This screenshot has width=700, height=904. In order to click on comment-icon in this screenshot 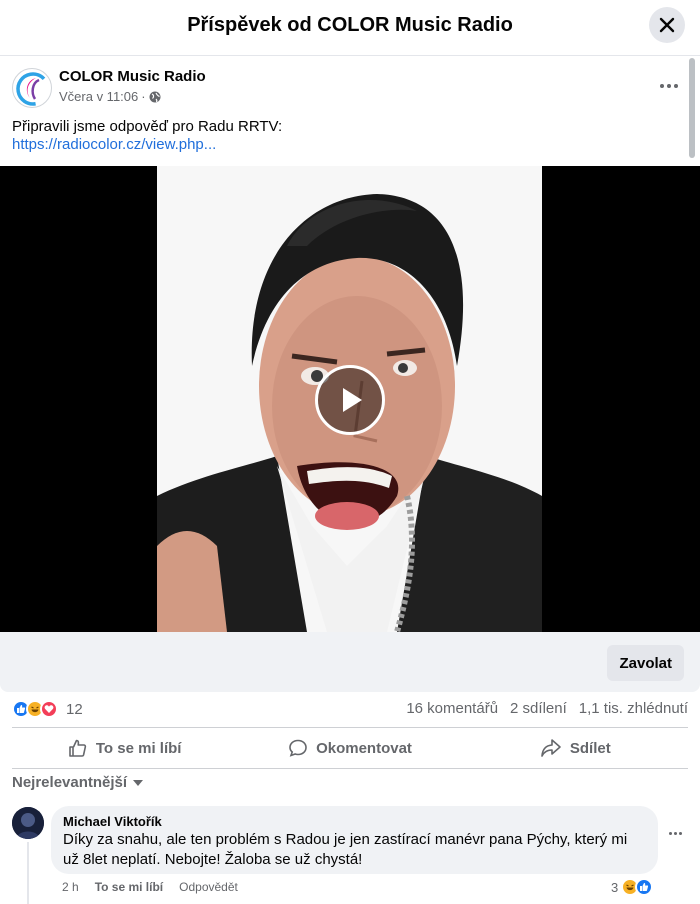, I will do `click(298, 748)`.